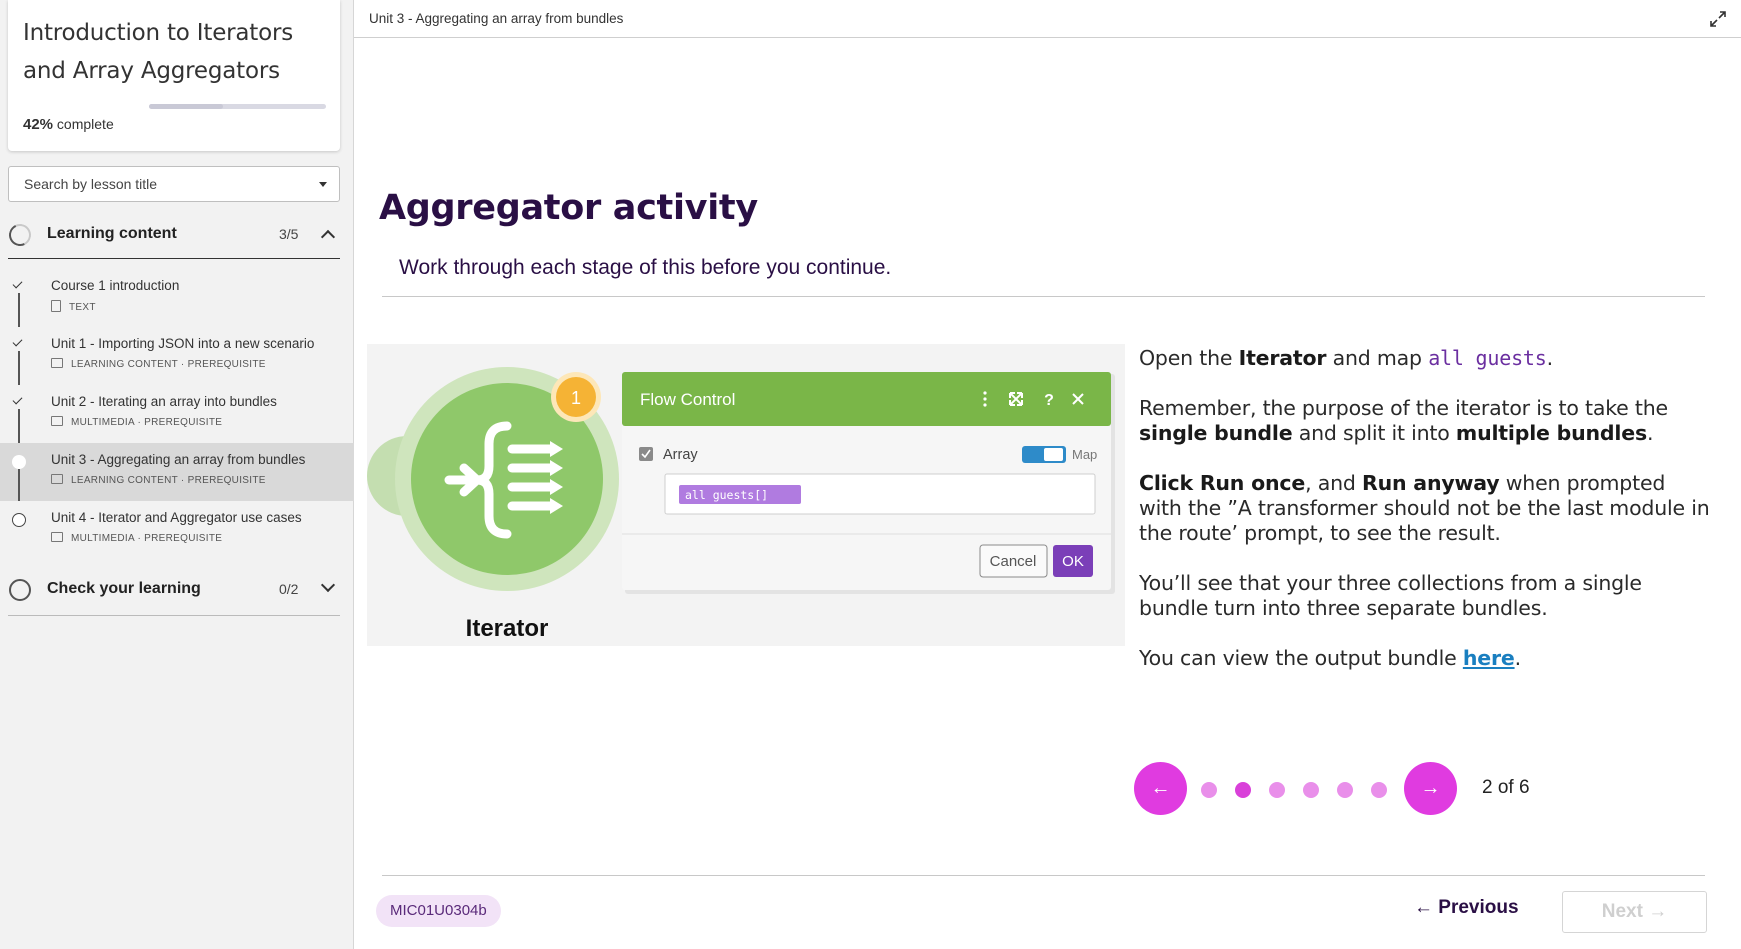 The image size is (1741, 949). I want to click on section-label: Check your learning, so click(124, 588).